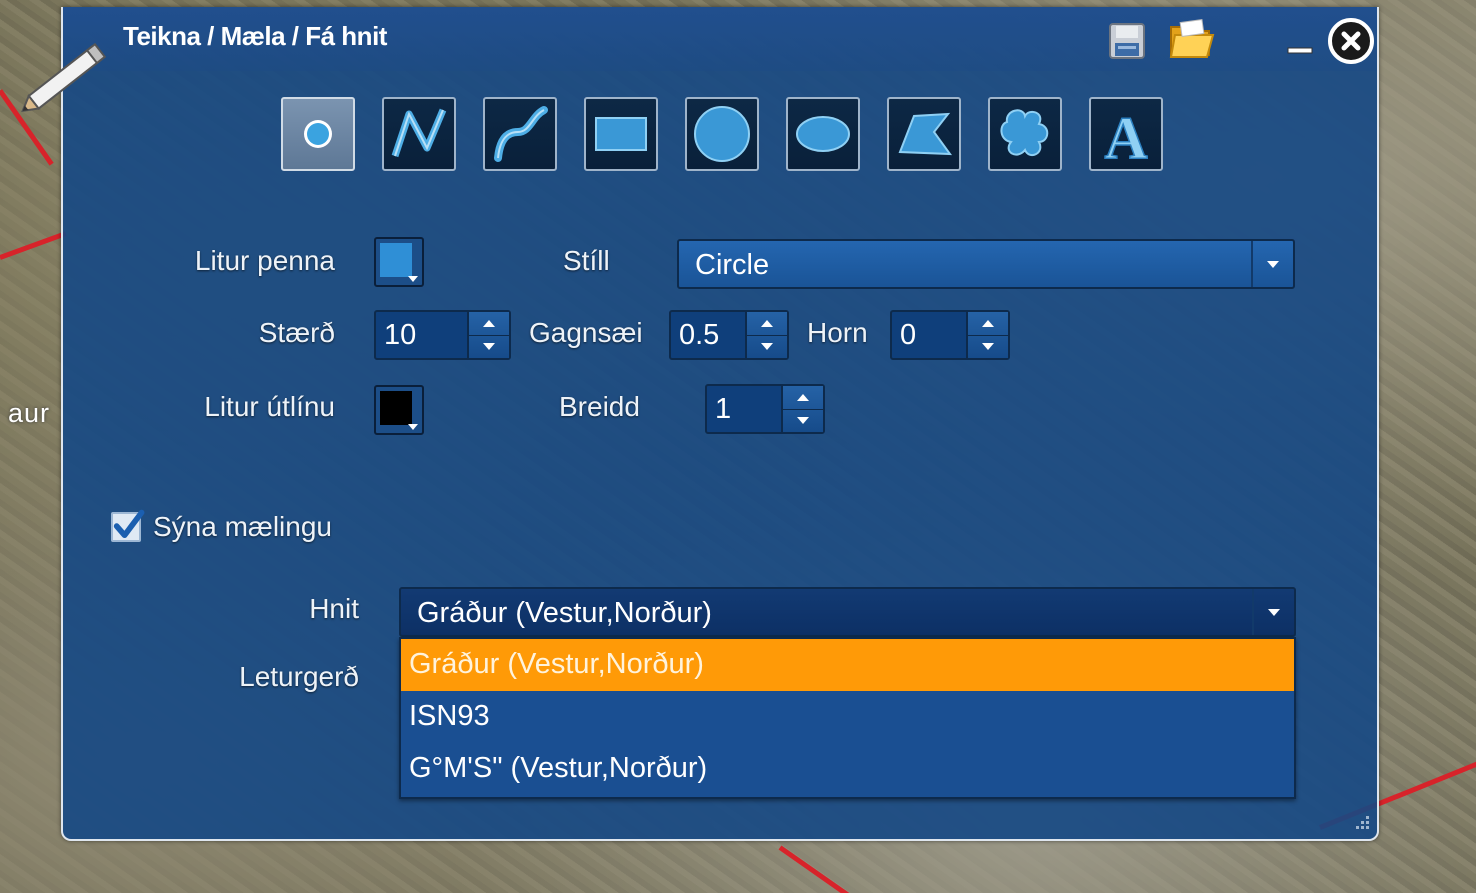  I want to click on circle-icon, so click(722, 134).